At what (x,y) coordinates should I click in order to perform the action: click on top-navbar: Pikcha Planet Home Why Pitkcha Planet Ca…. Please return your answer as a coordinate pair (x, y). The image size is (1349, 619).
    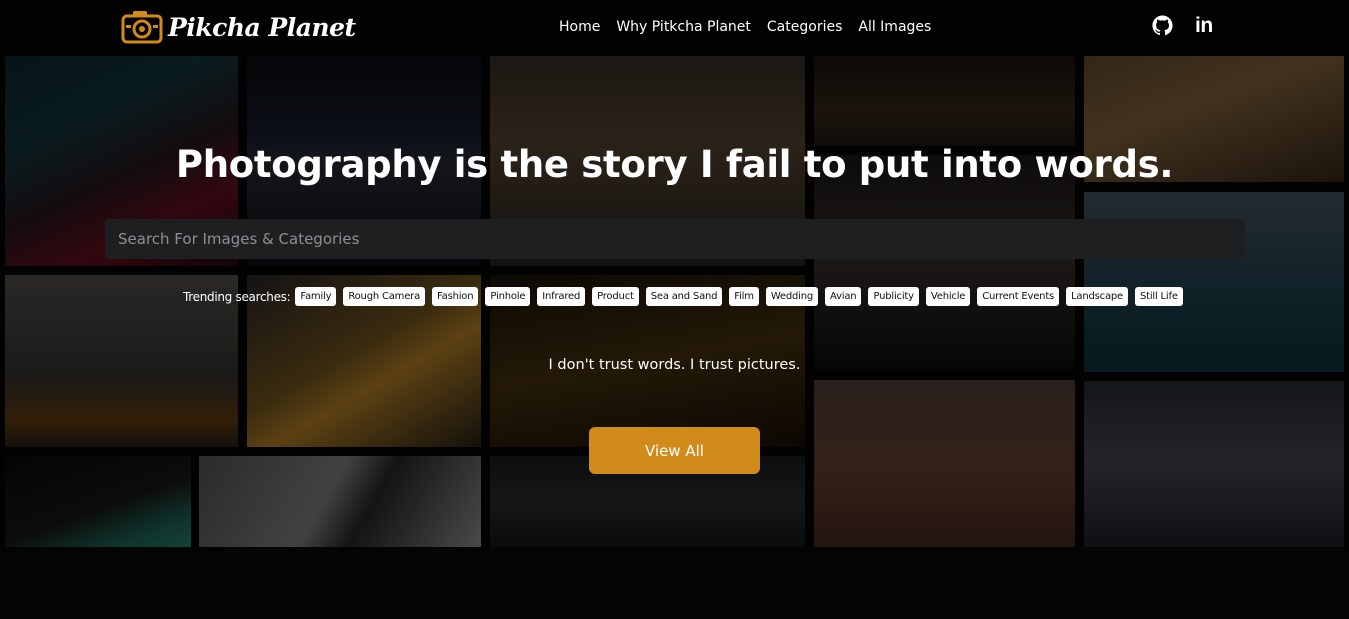
    Looking at the image, I should click on (674, 28).